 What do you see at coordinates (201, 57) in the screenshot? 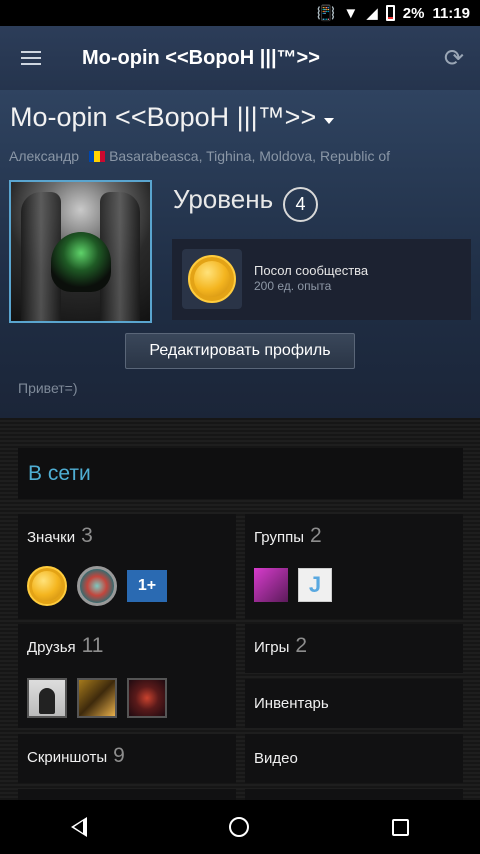
I see `app-bar-title: Mo-opin <<ВороН |||™>>` at bounding box center [201, 57].